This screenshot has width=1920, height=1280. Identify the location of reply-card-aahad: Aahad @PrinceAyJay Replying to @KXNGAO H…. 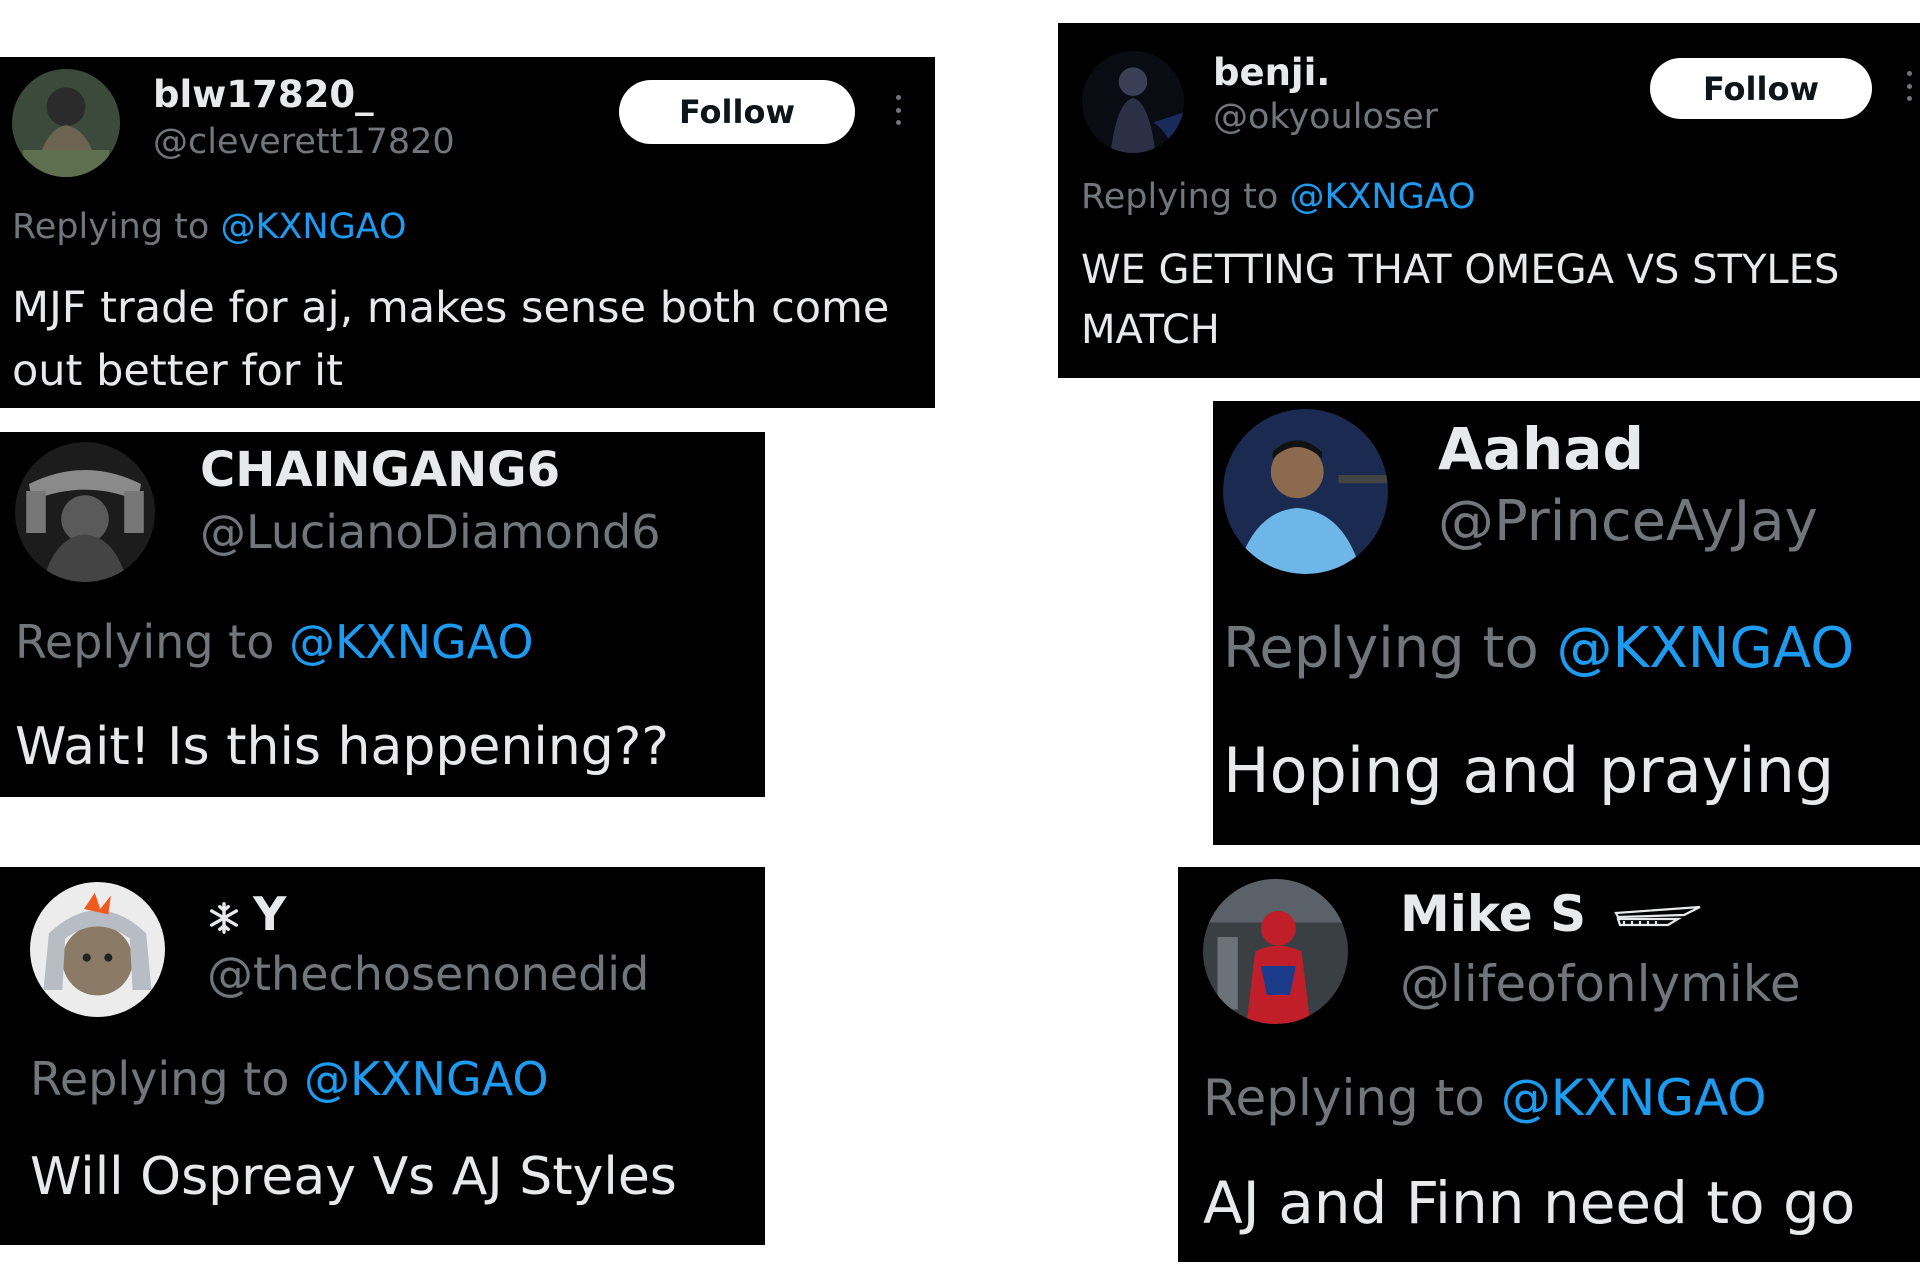
(1566, 623).